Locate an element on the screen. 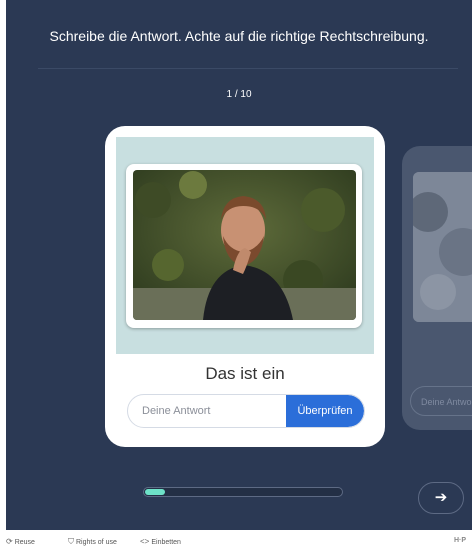 This screenshot has height=548, width=472. reuse-link: ⟳ Reuse is located at coordinates (20, 541).